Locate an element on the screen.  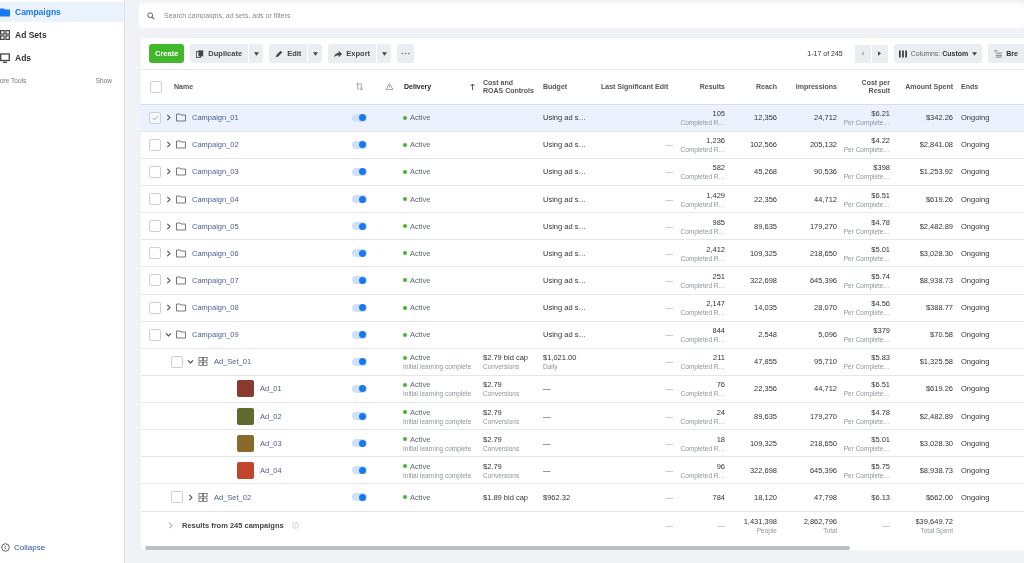
warning-icon is located at coordinates (389, 87).